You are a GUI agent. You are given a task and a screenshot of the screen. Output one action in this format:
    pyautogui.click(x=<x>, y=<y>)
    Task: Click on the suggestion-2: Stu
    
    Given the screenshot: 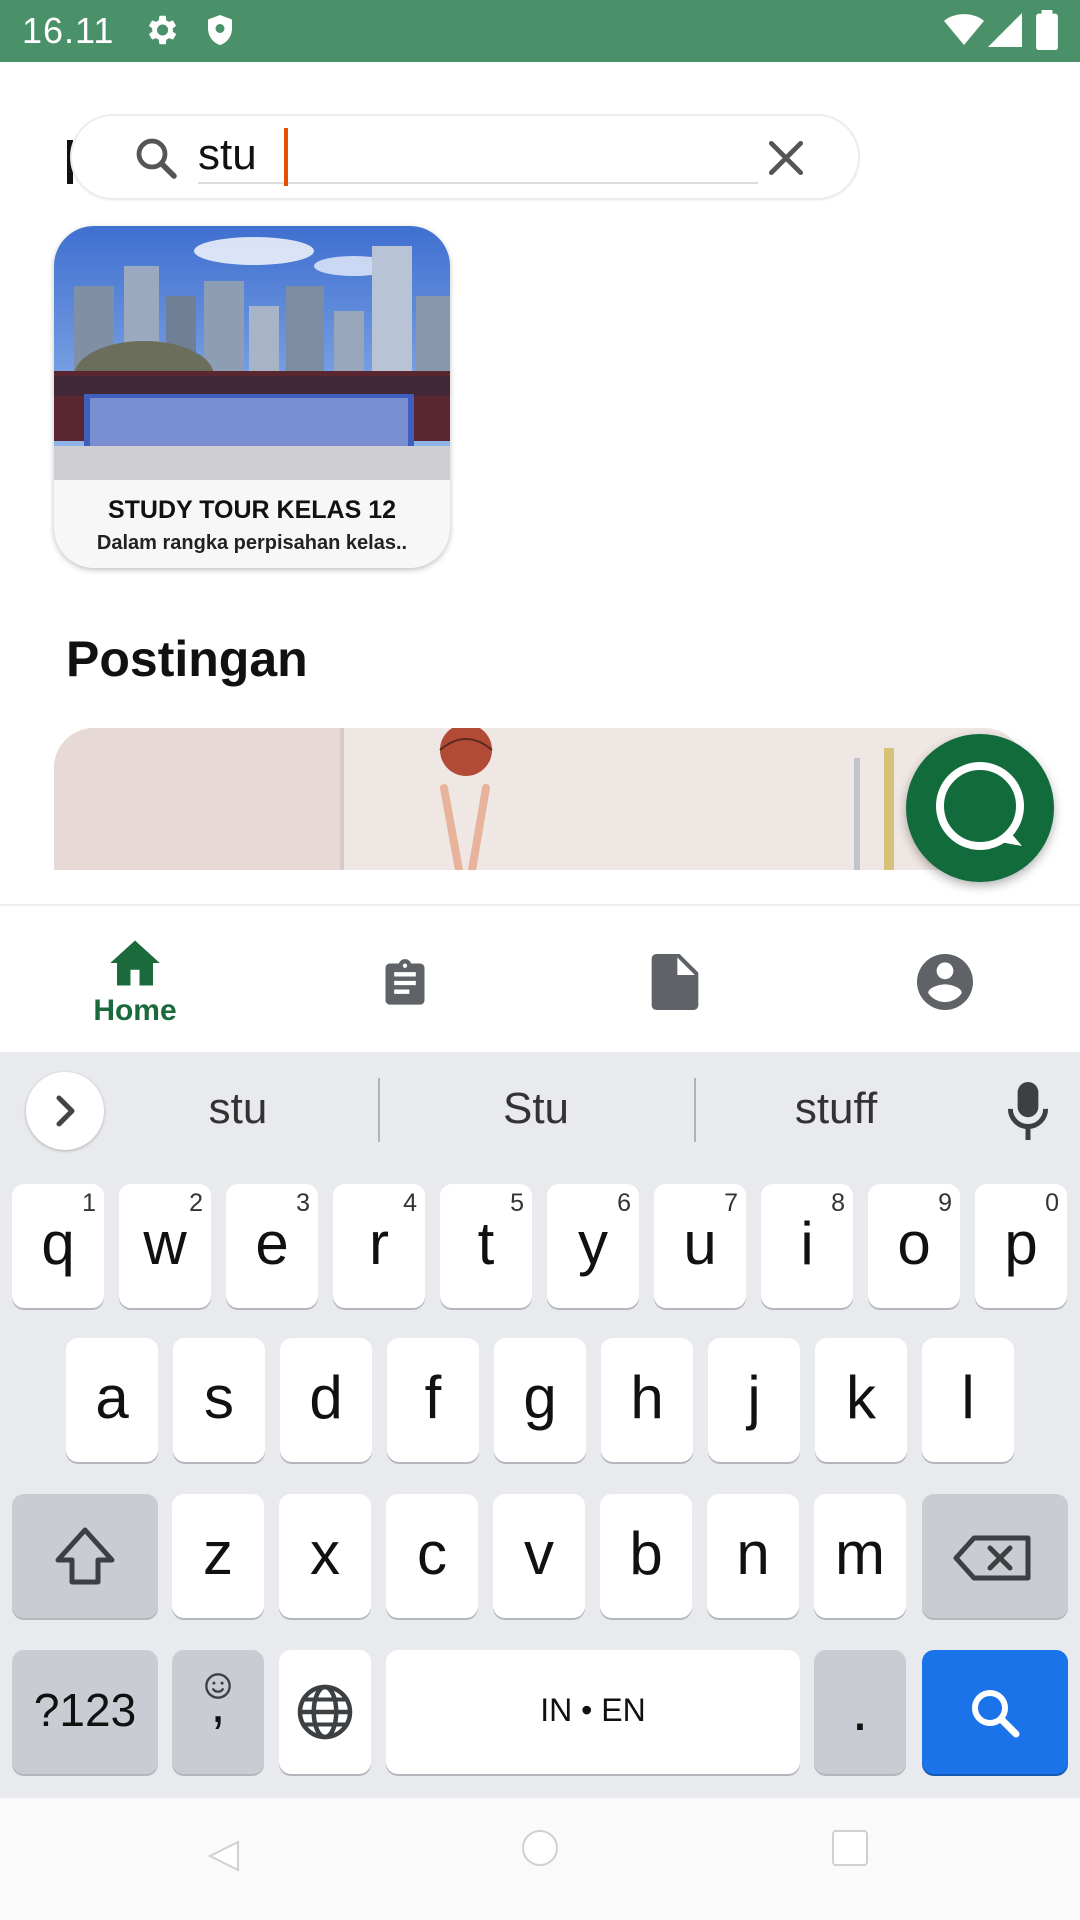 What is the action you would take?
    pyautogui.click(x=536, y=1109)
    